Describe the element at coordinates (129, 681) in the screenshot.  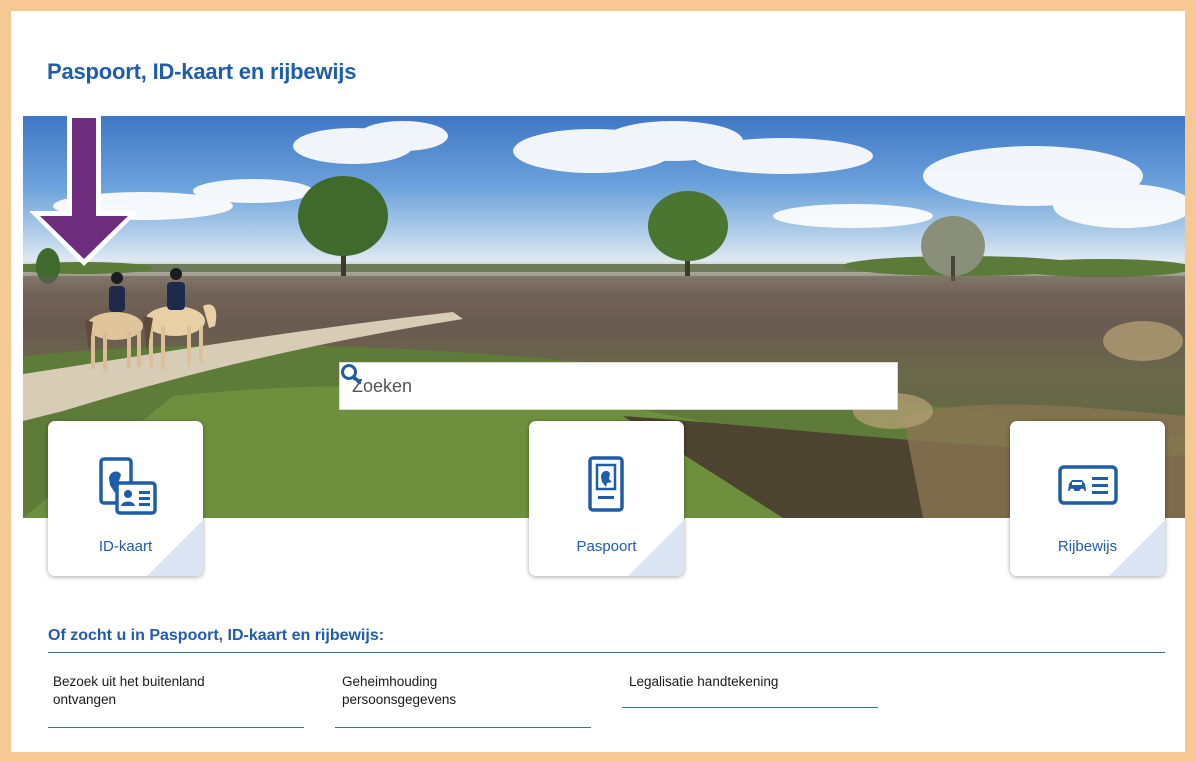
I see `link-text-line: Bezoek uit het buitenland` at that location.